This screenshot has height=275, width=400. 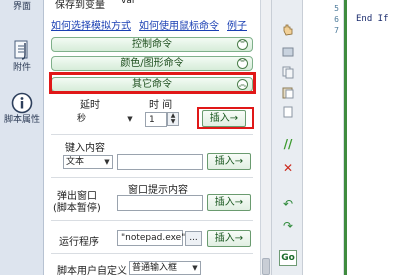 I want to click on run-program-label: 运行程序, so click(x=79, y=242).